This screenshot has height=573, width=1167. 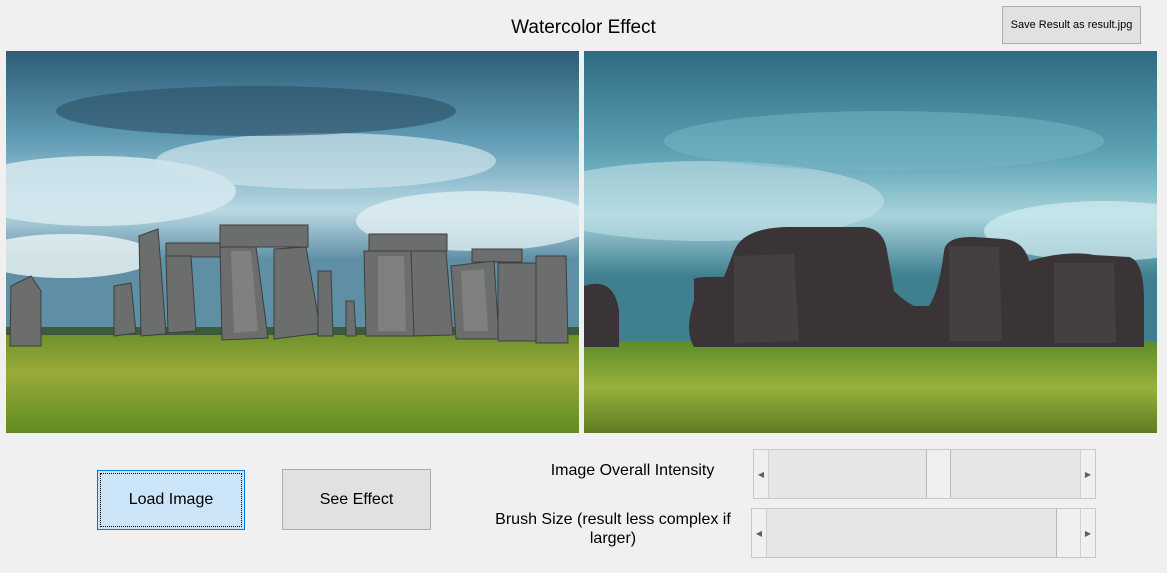 What do you see at coordinates (1068, 533) in the screenshot?
I see `brush-size-slider-thumb` at bounding box center [1068, 533].